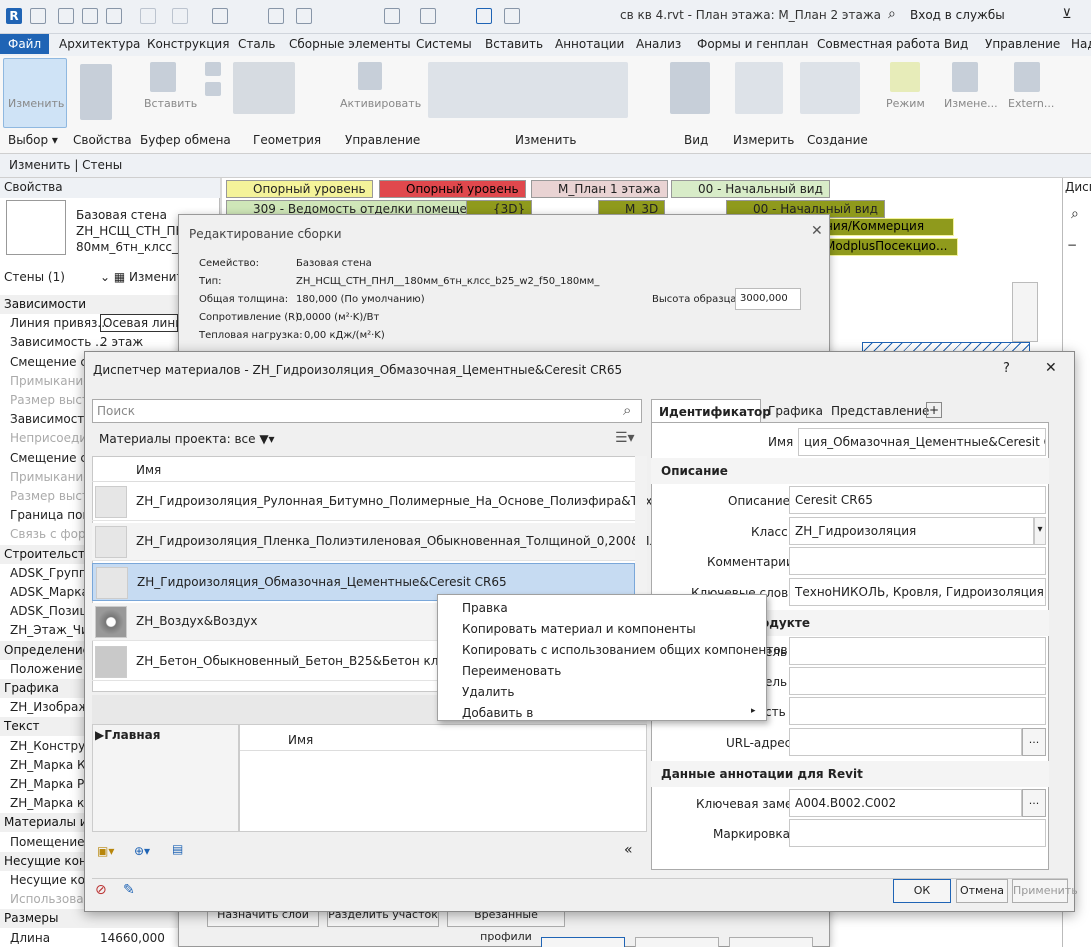 The width and height of the screenshot is (1091, 947). What do you see at coordinates (528, 90) in the screenshot?
I see `align-icon` at bounding box center [528, 90].